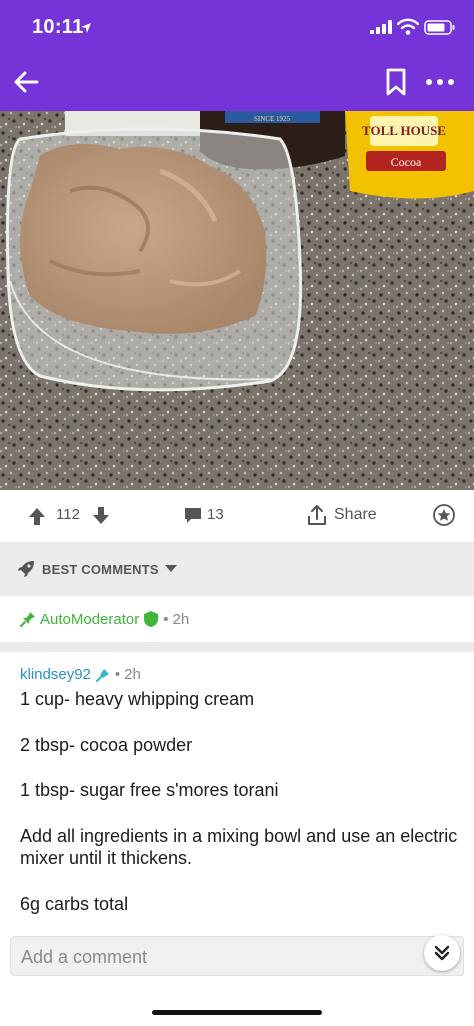 The width and height of the screenshot is (474, 1026). I want to click on more-options-button, so click(440, 82).